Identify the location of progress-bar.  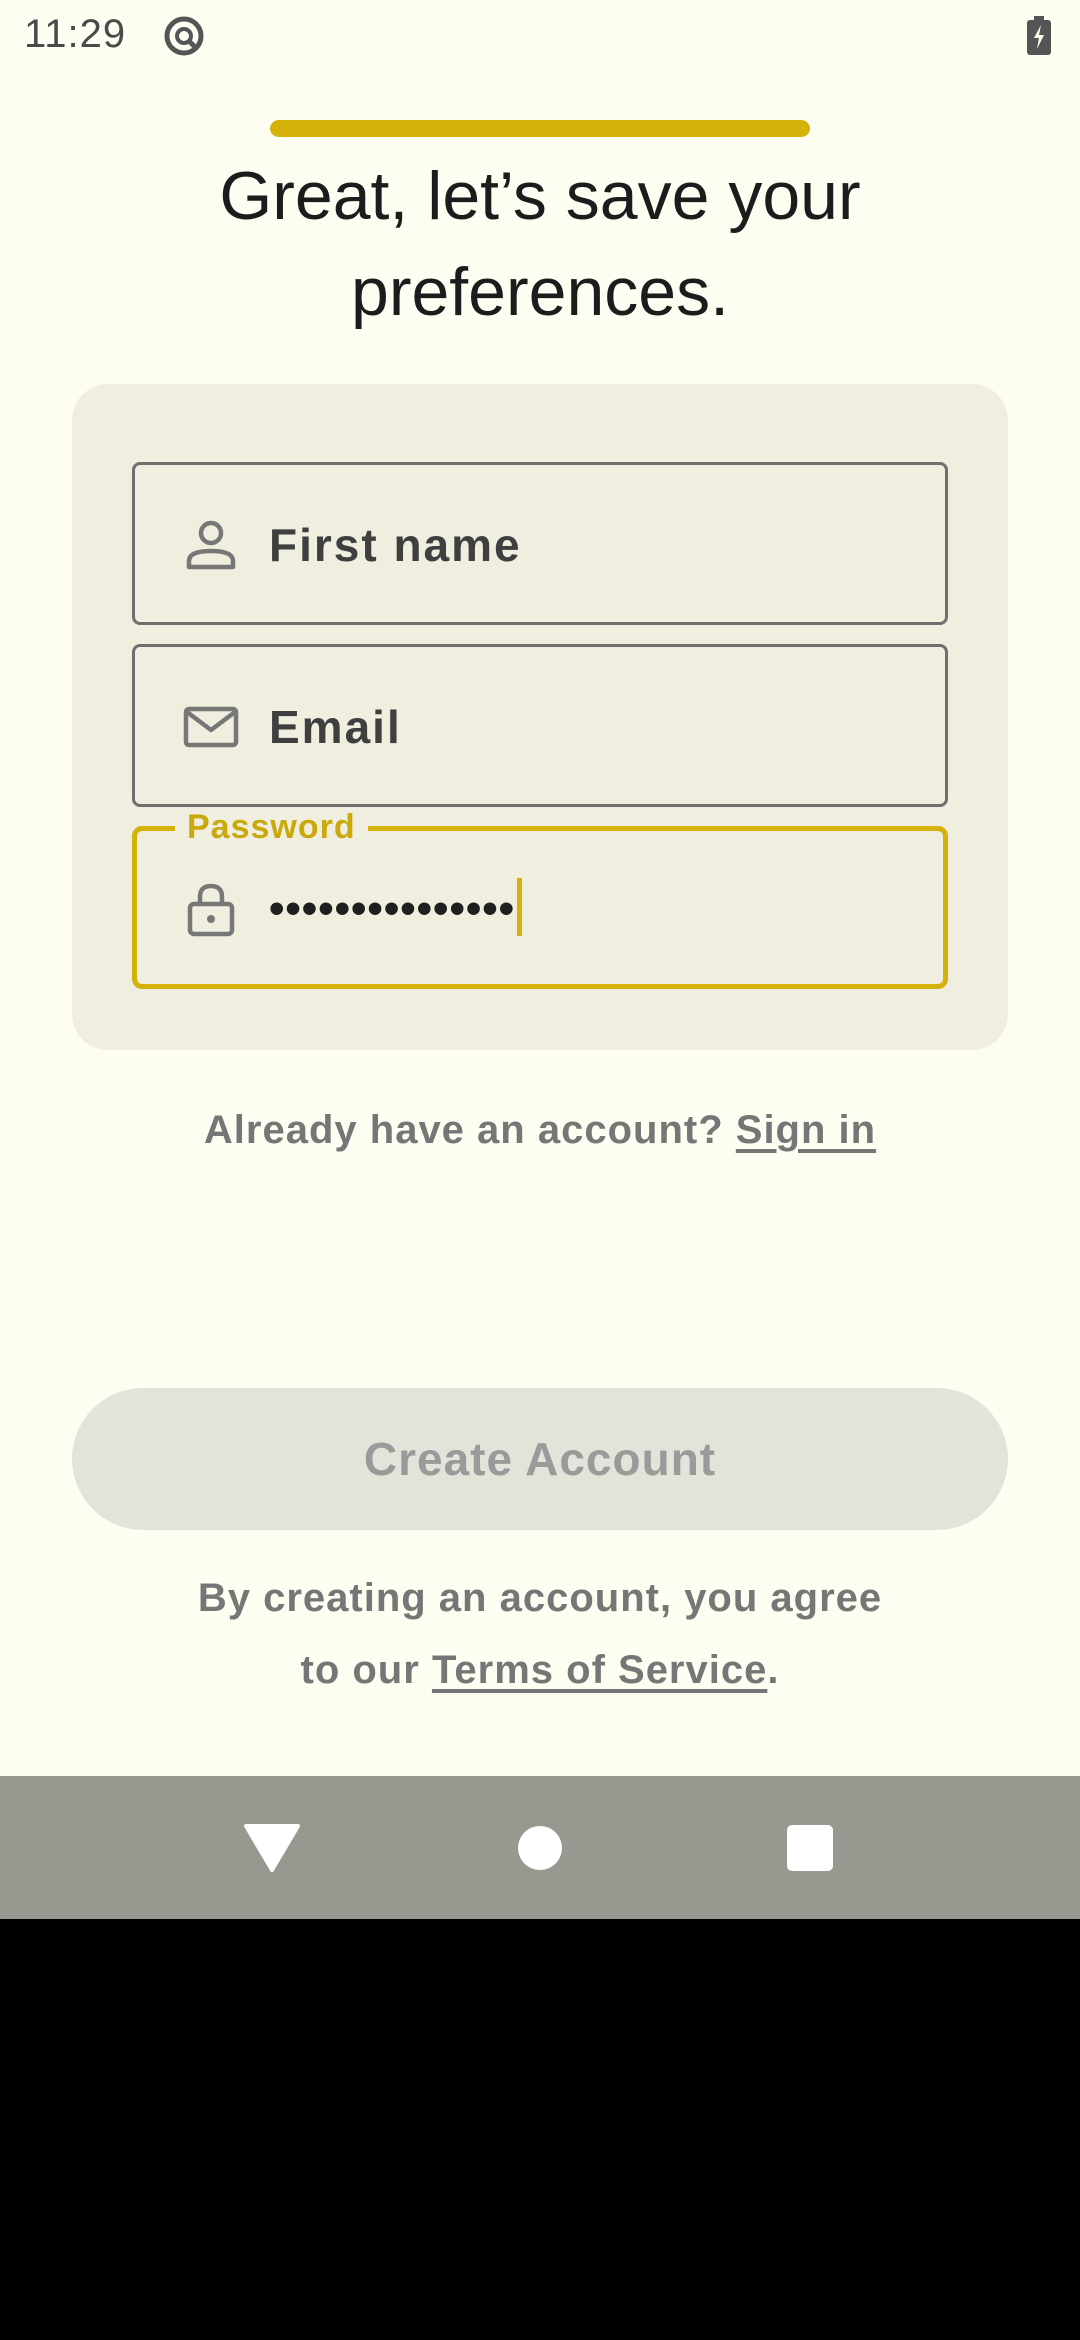
(540, 128).